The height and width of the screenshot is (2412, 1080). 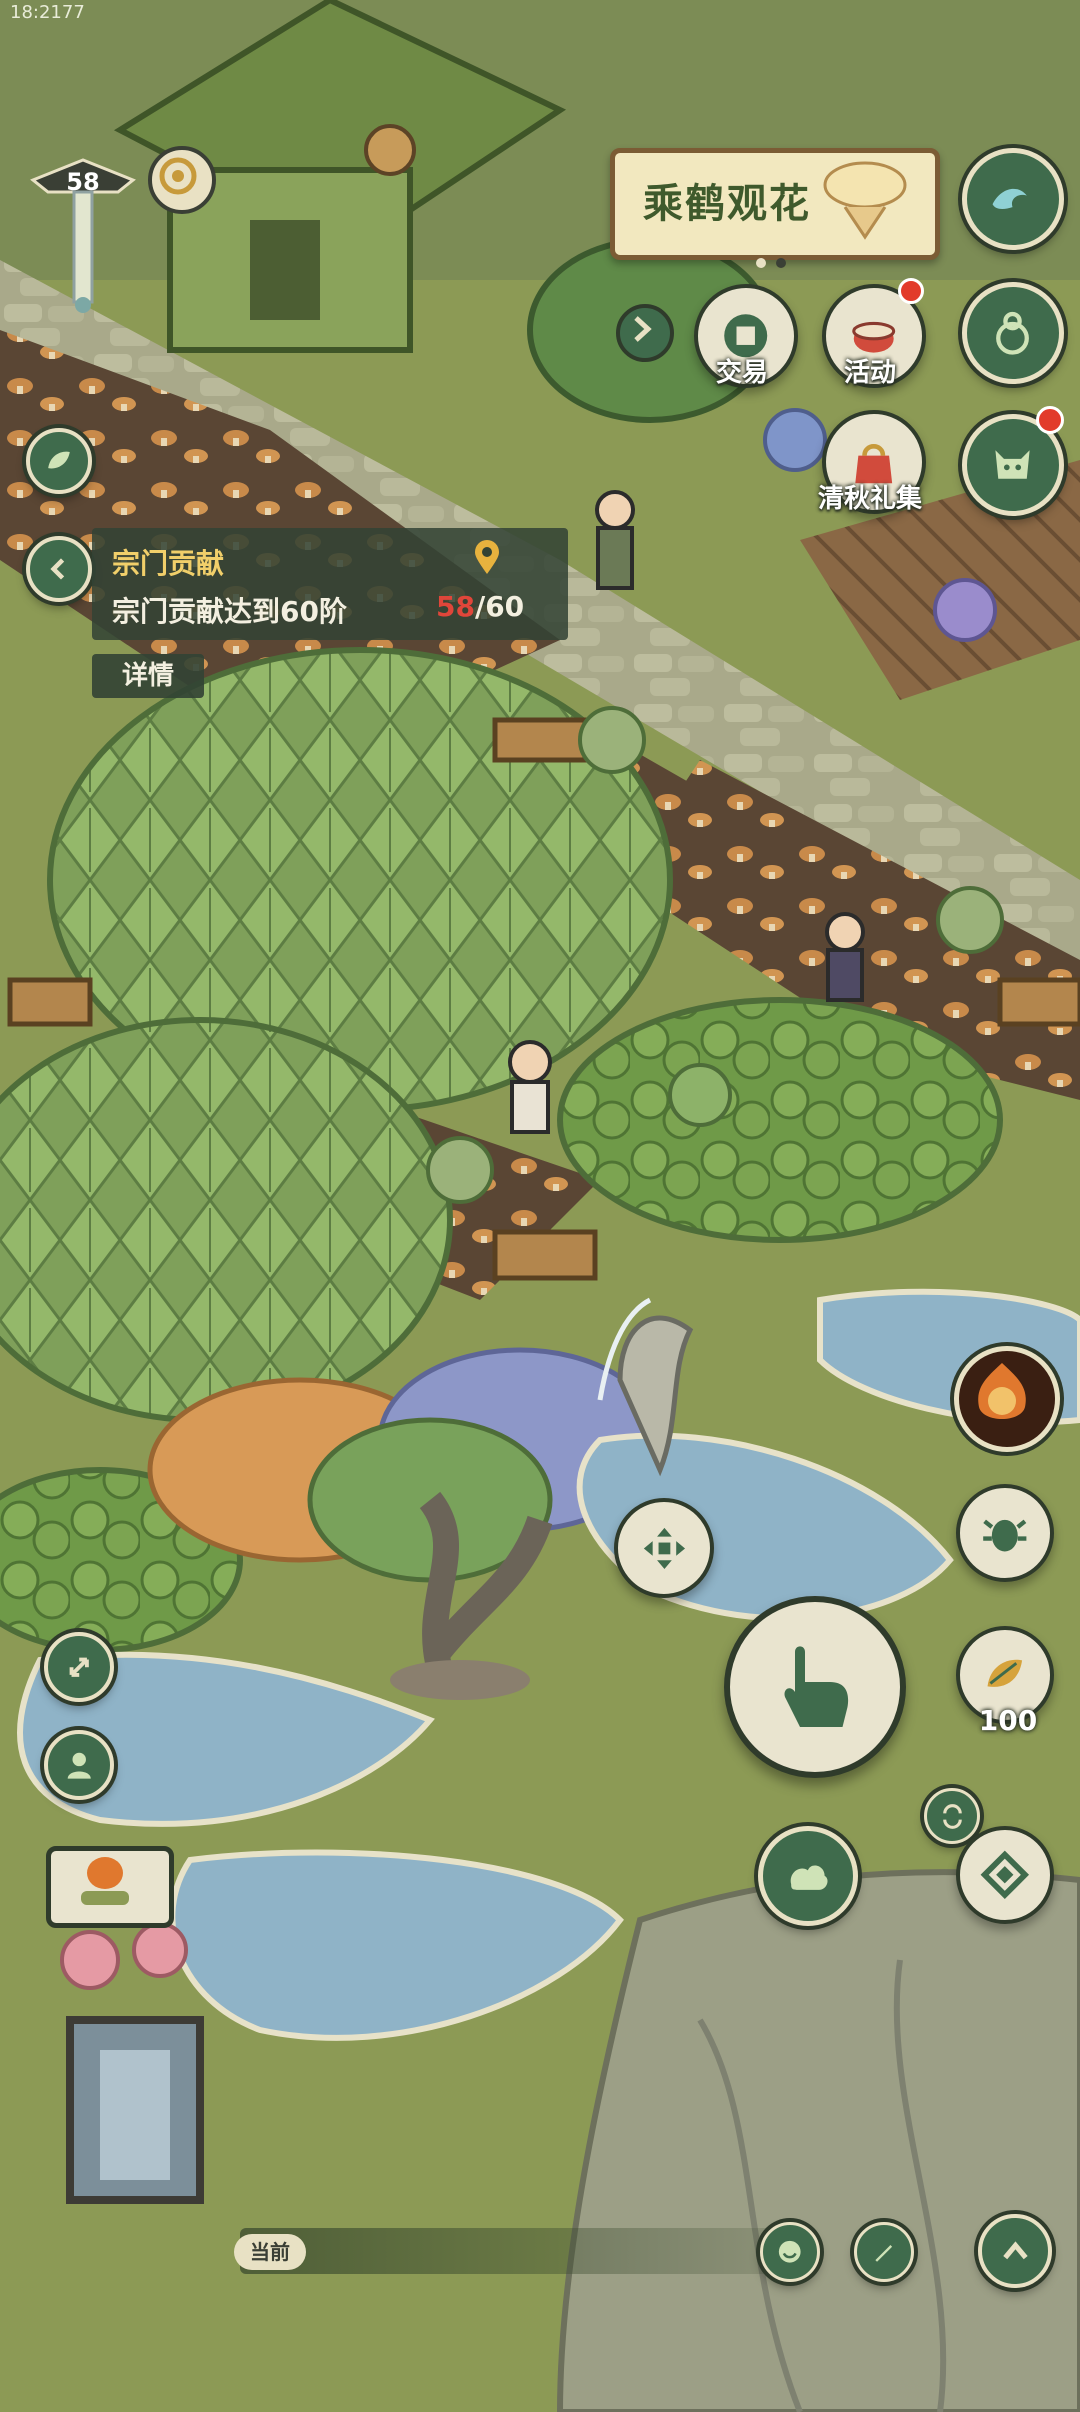 I want to click on location-pin-icon, so click(x=487, y=558).